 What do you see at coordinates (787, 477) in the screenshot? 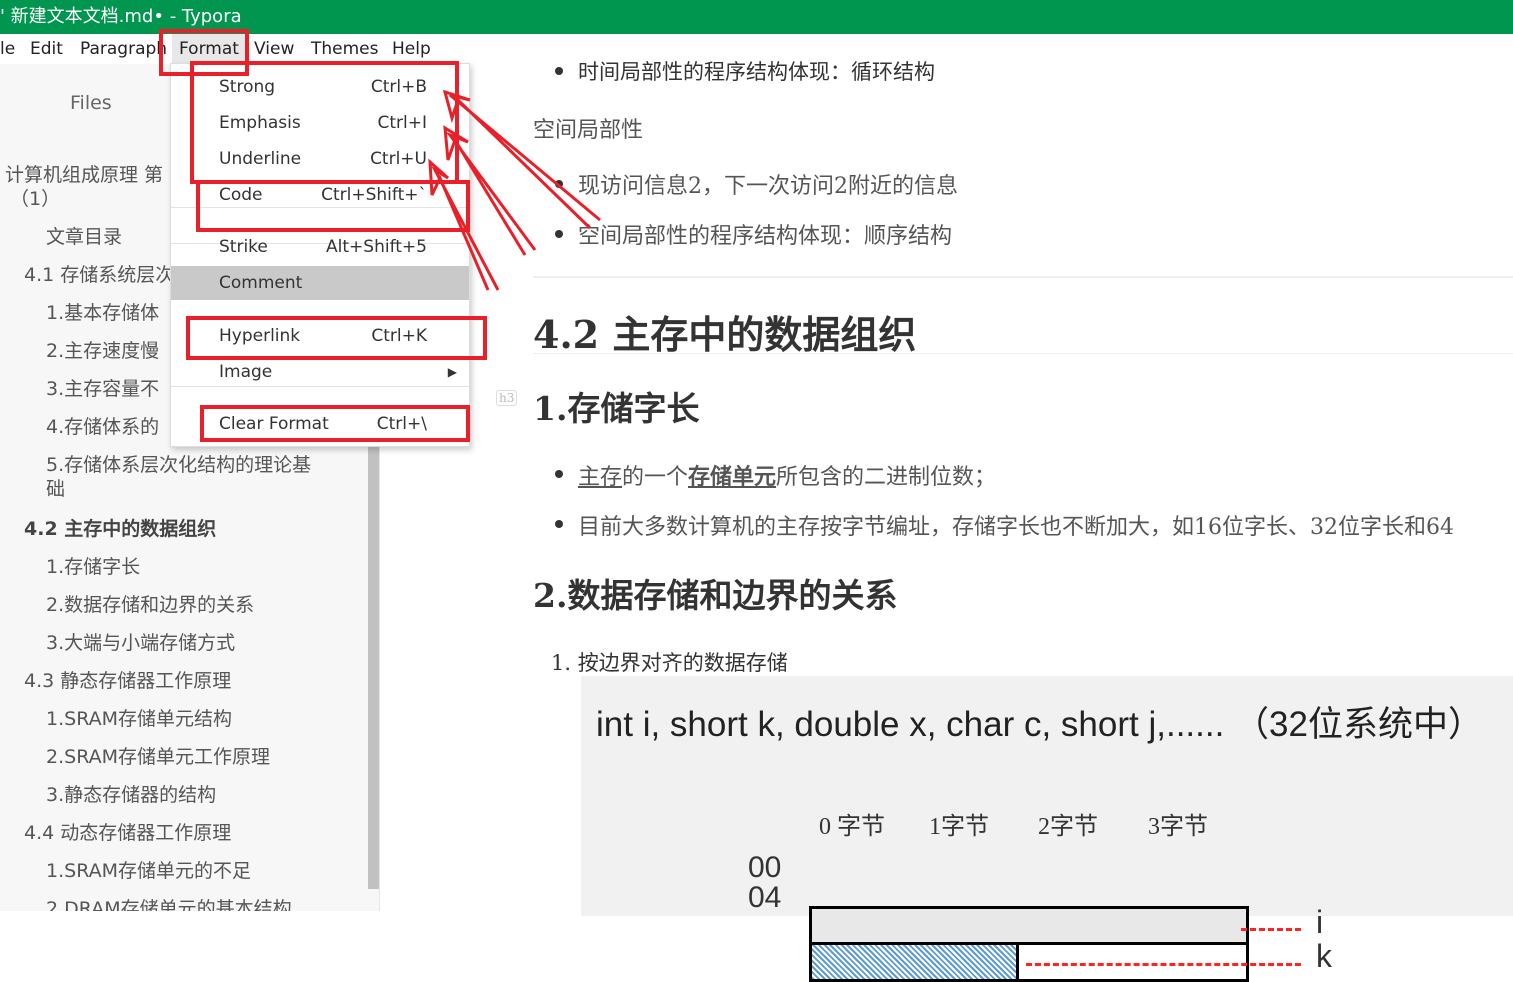
I see `bullet-text: 主存的一个存储单元所包含的二进制位数；` at bounding box center [787, 477].